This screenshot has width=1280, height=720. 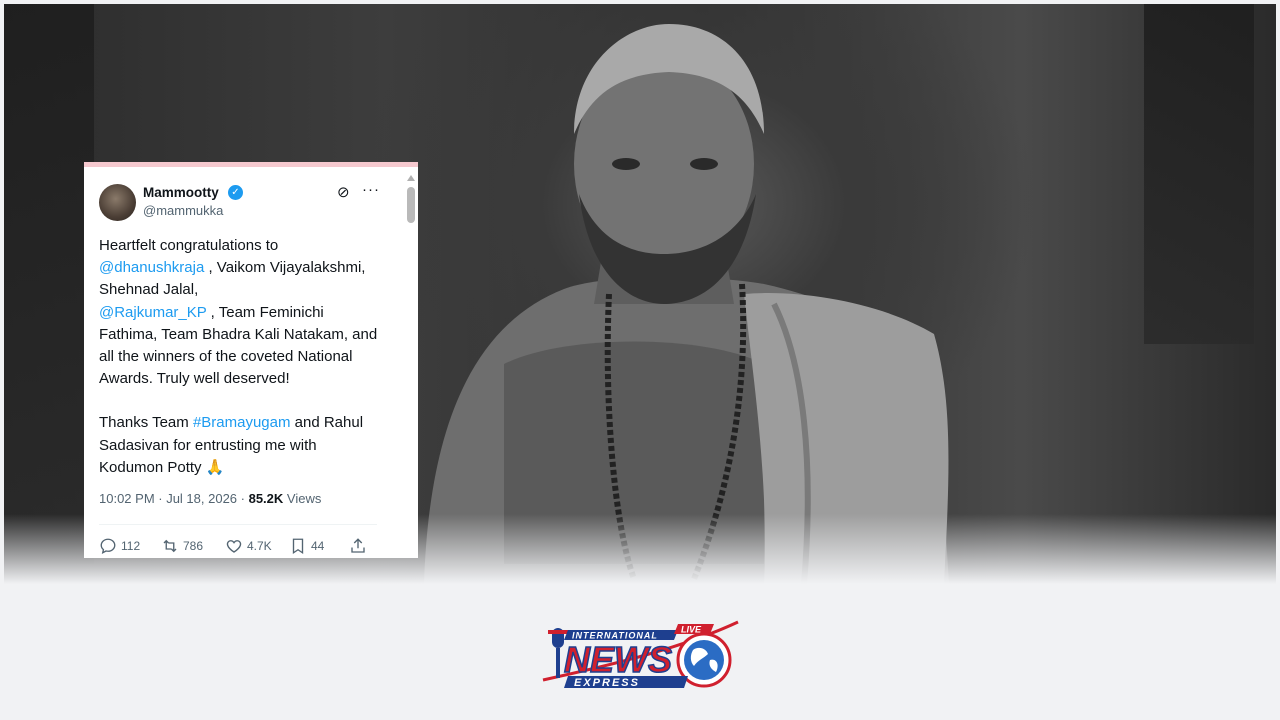 I want to click on reply-icon, so click(x=108, y=546).